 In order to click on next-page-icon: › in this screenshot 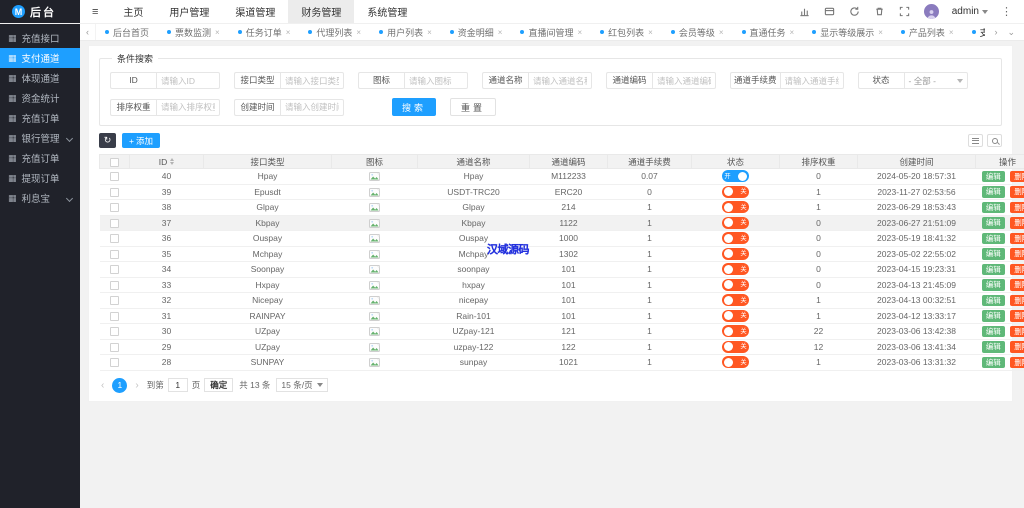, I will do `click(136, 385)`.